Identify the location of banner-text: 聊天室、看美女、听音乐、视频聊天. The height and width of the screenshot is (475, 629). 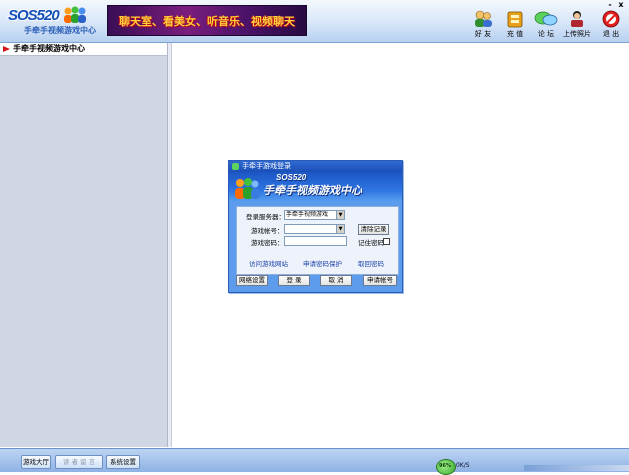
(207, 21).